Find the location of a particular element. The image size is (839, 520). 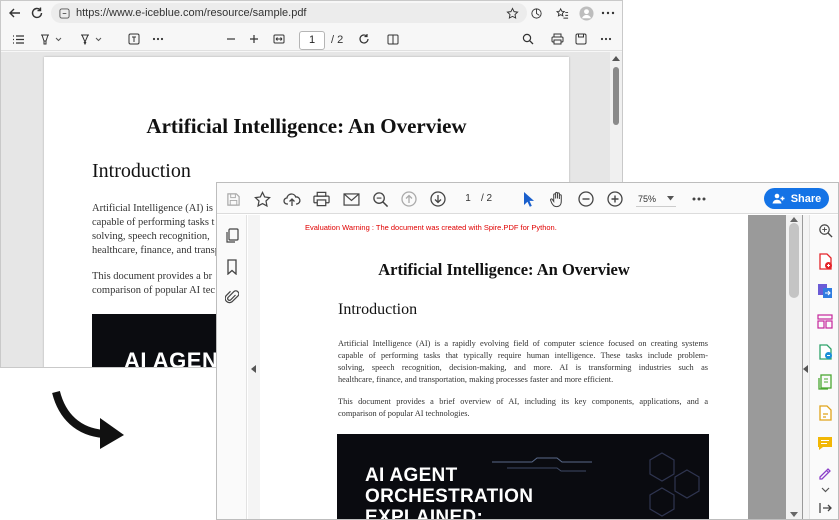

favorites-icon is located at coordinates (562, 13).